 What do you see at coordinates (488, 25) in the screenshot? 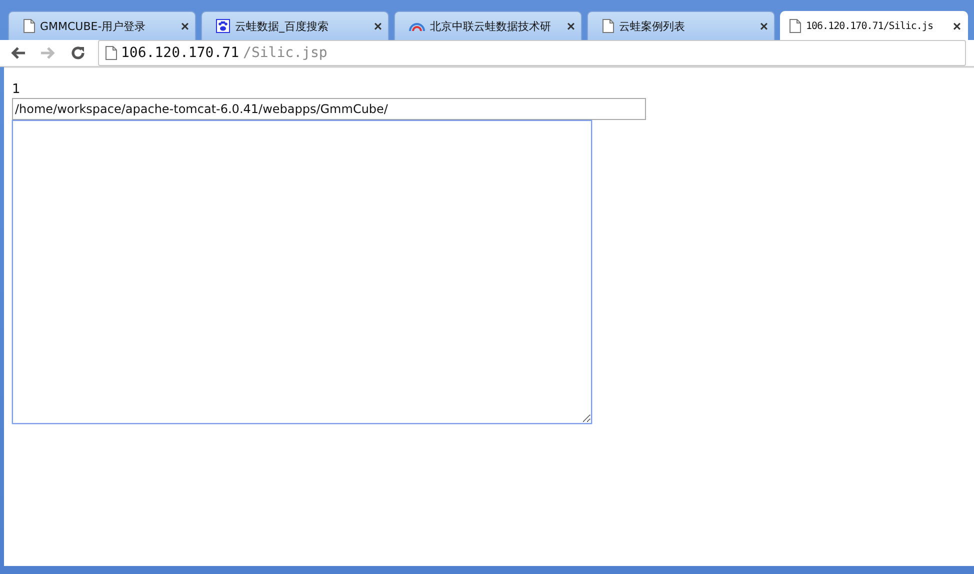
I see `browser-tab: 北京中联云蛙数据技术研 ×` at bounding box center [488, 25].